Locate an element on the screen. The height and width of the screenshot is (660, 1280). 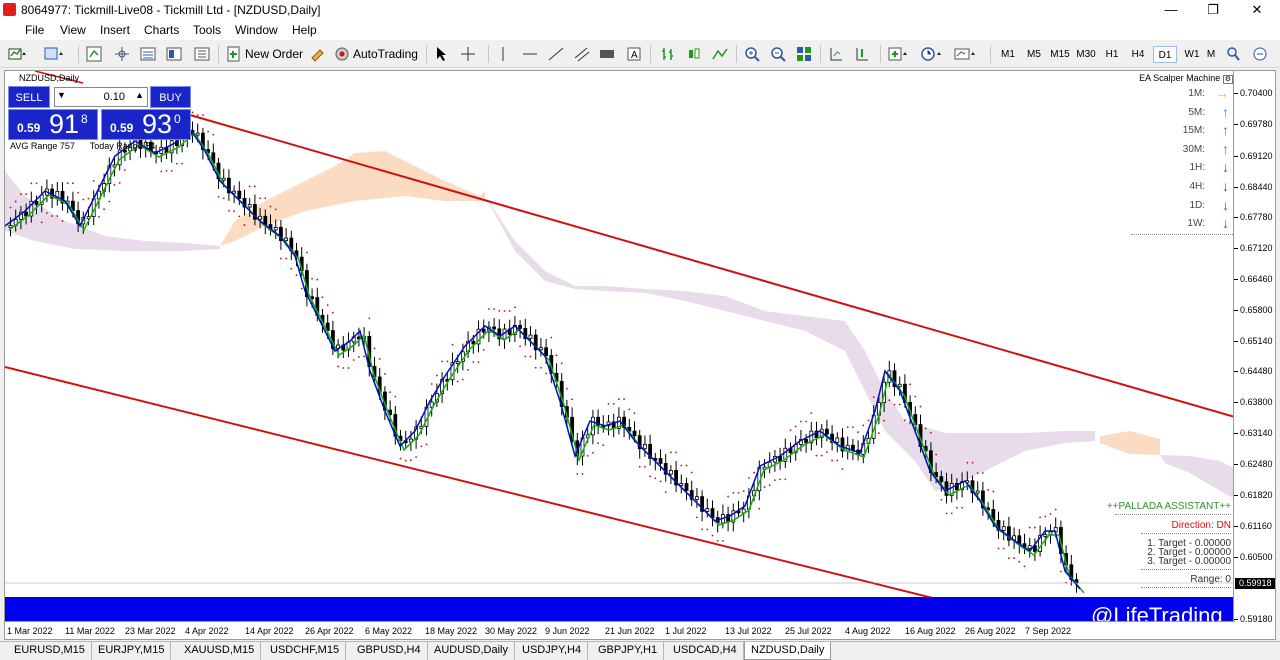
chart-shift-icon is located at coordinates (836, 54).